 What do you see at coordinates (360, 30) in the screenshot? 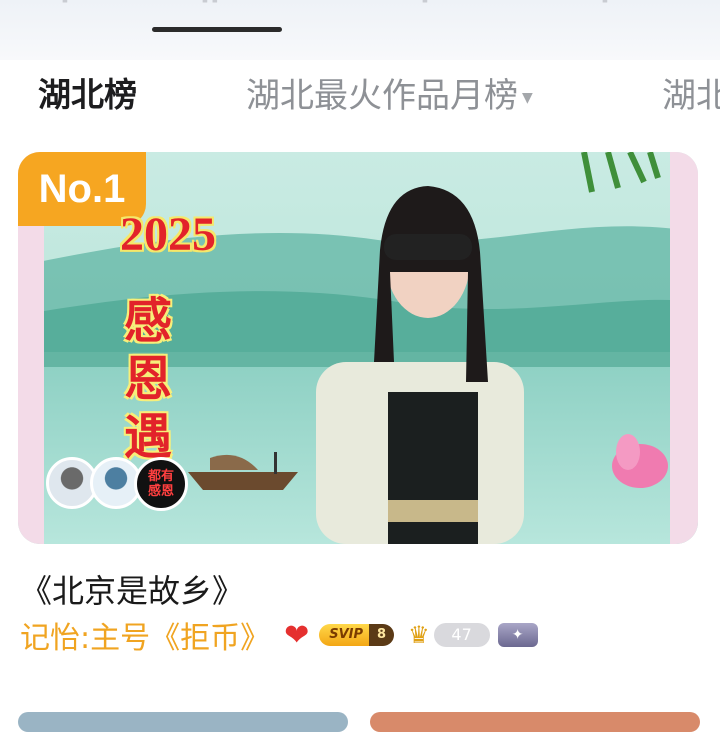
I see `top-nav-bar: · ·· · ·` at bounding box center [360, 30].